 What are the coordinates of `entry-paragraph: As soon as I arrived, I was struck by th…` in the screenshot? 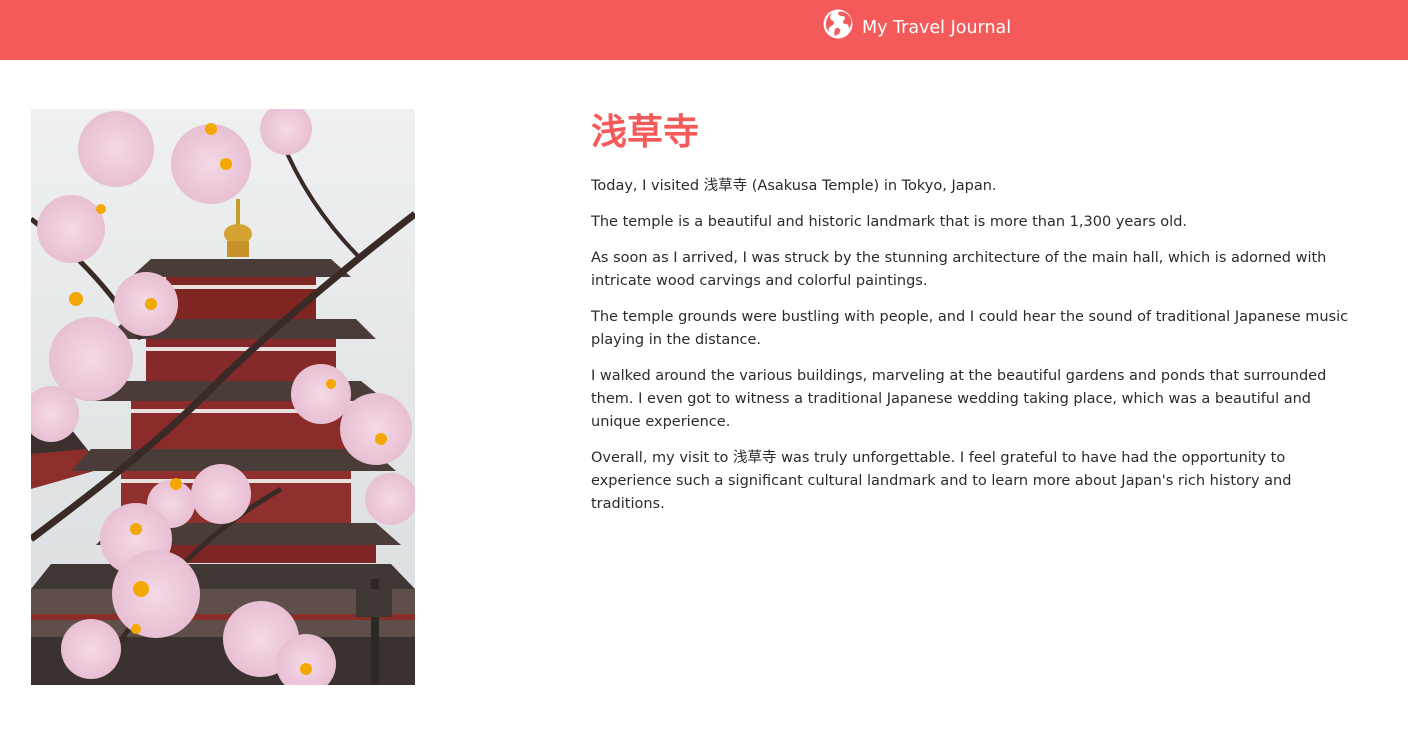 It's located at (959, 269).